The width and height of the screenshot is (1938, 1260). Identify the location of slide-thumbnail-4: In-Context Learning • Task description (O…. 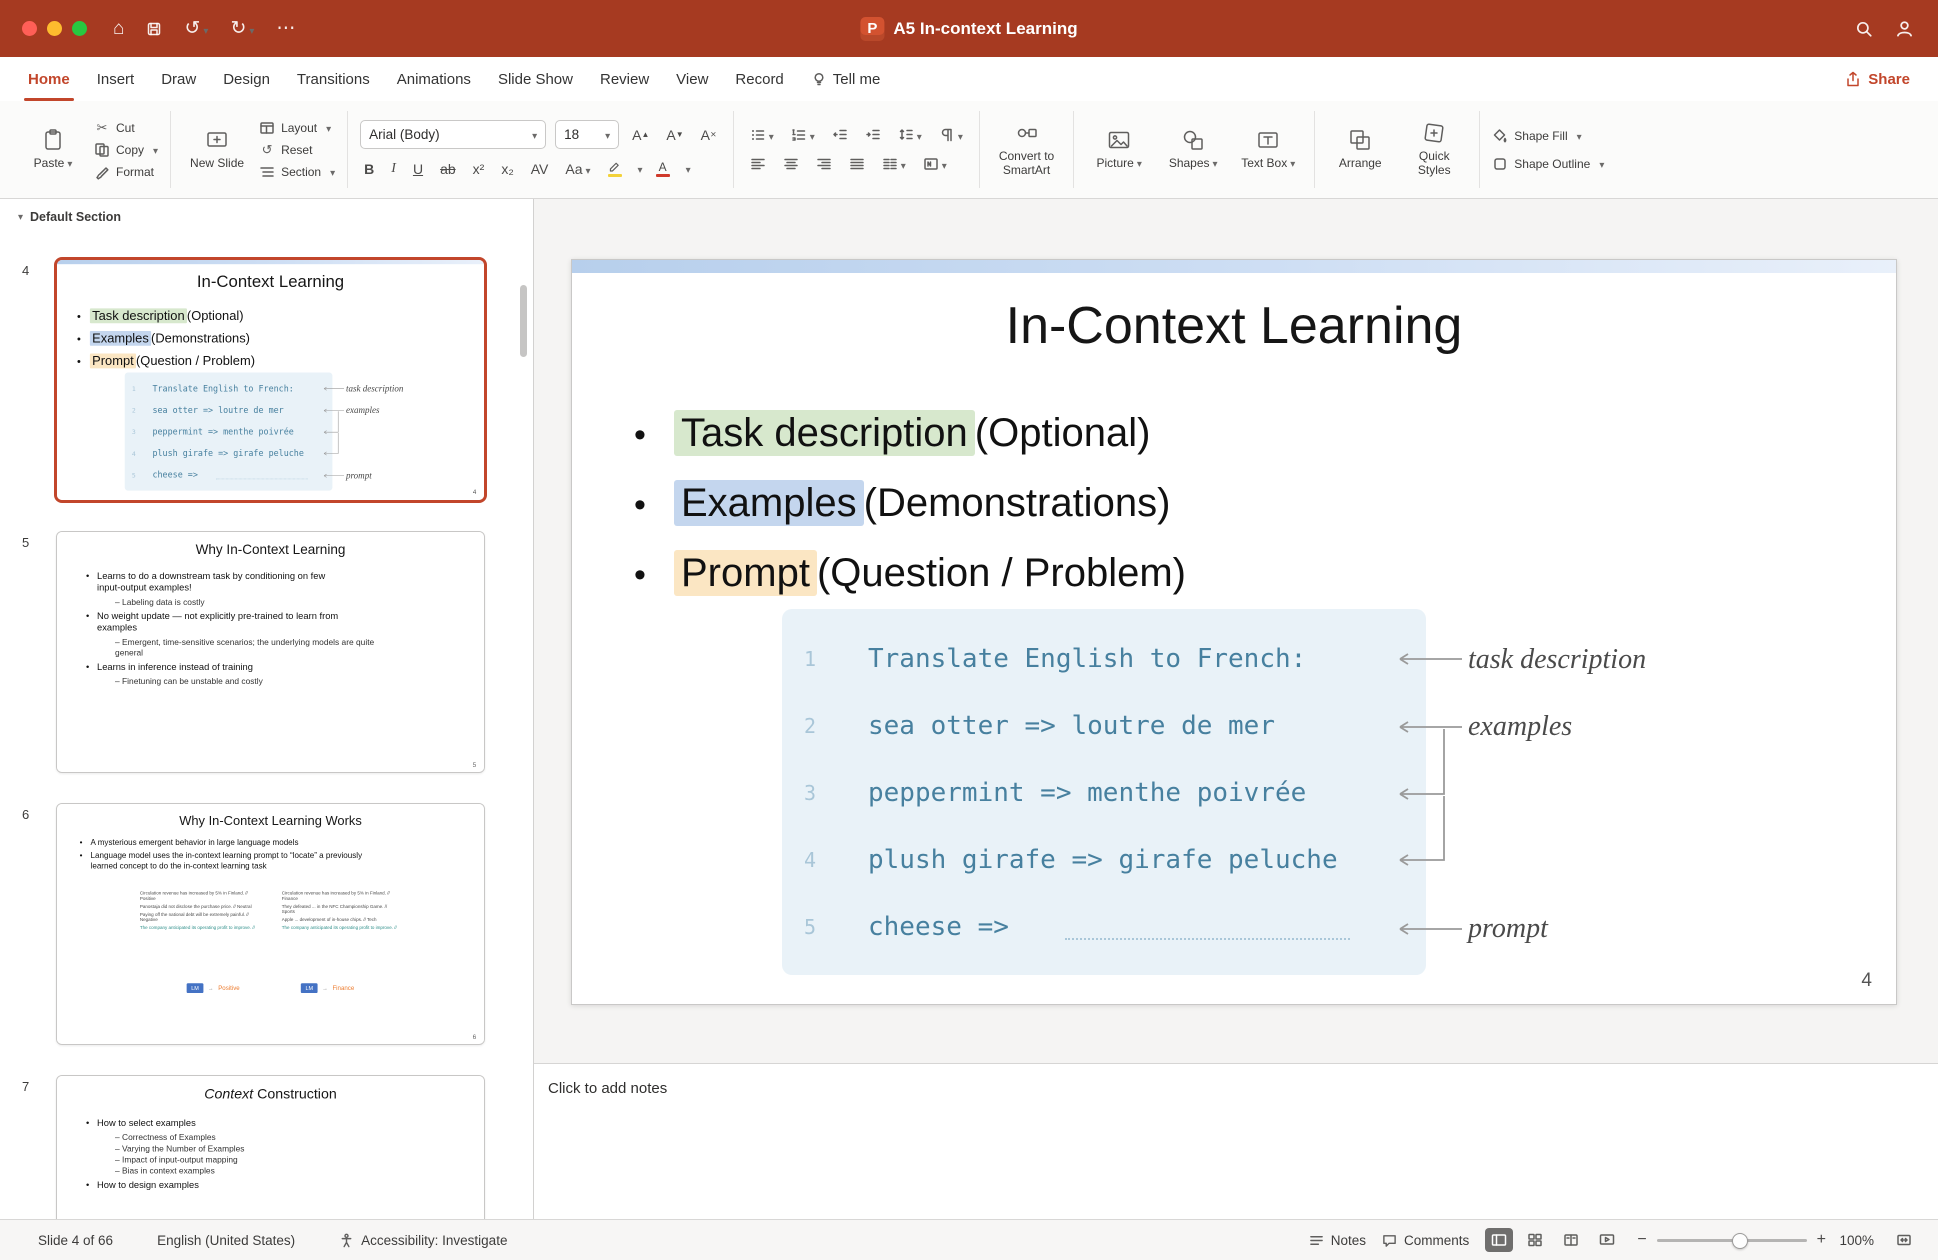
(270, 380).